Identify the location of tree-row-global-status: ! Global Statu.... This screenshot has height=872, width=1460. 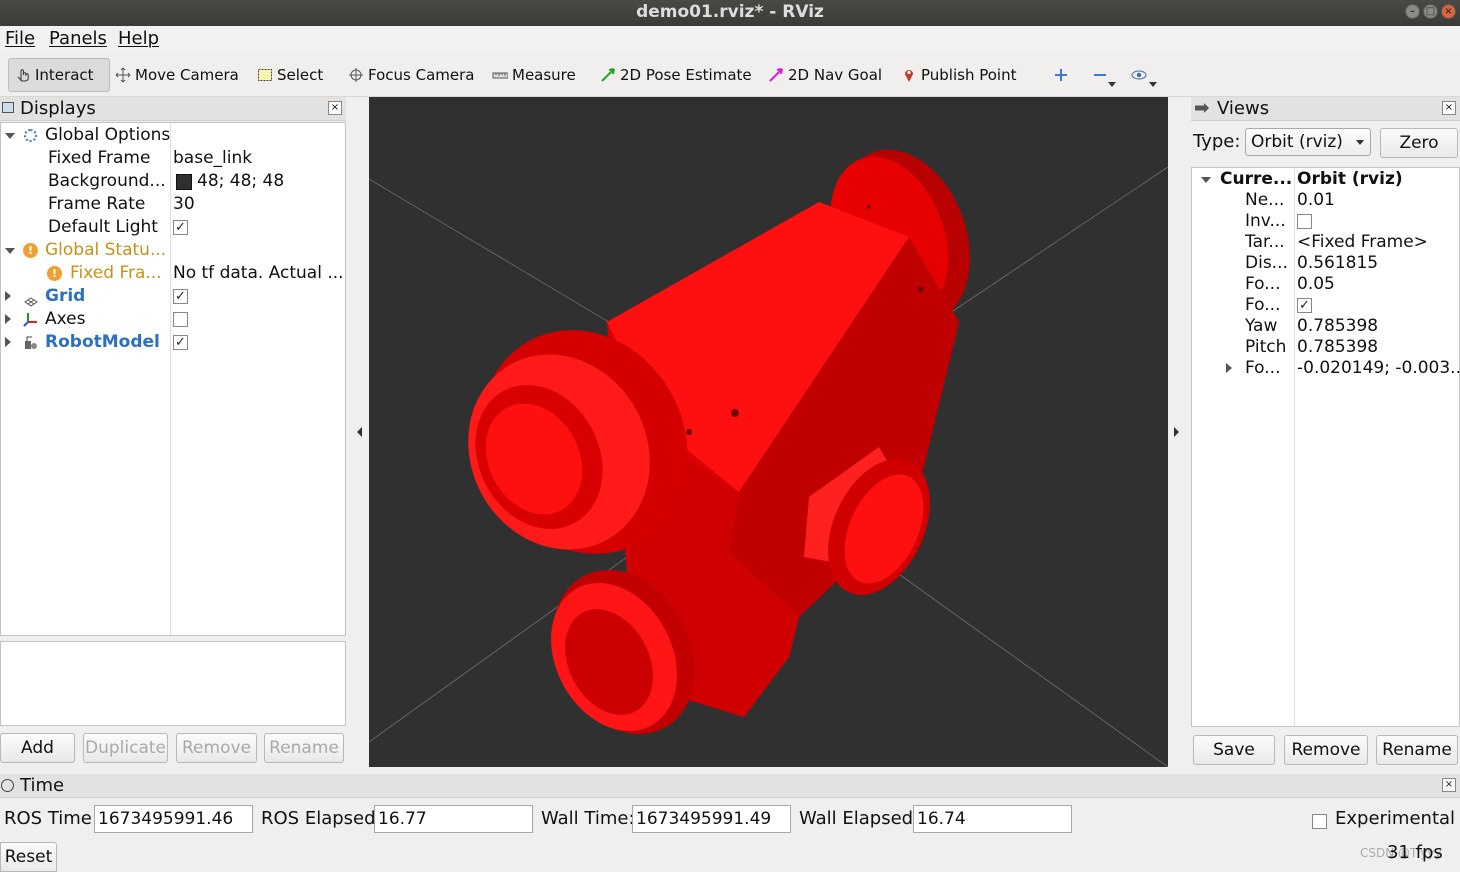
(171, 250).